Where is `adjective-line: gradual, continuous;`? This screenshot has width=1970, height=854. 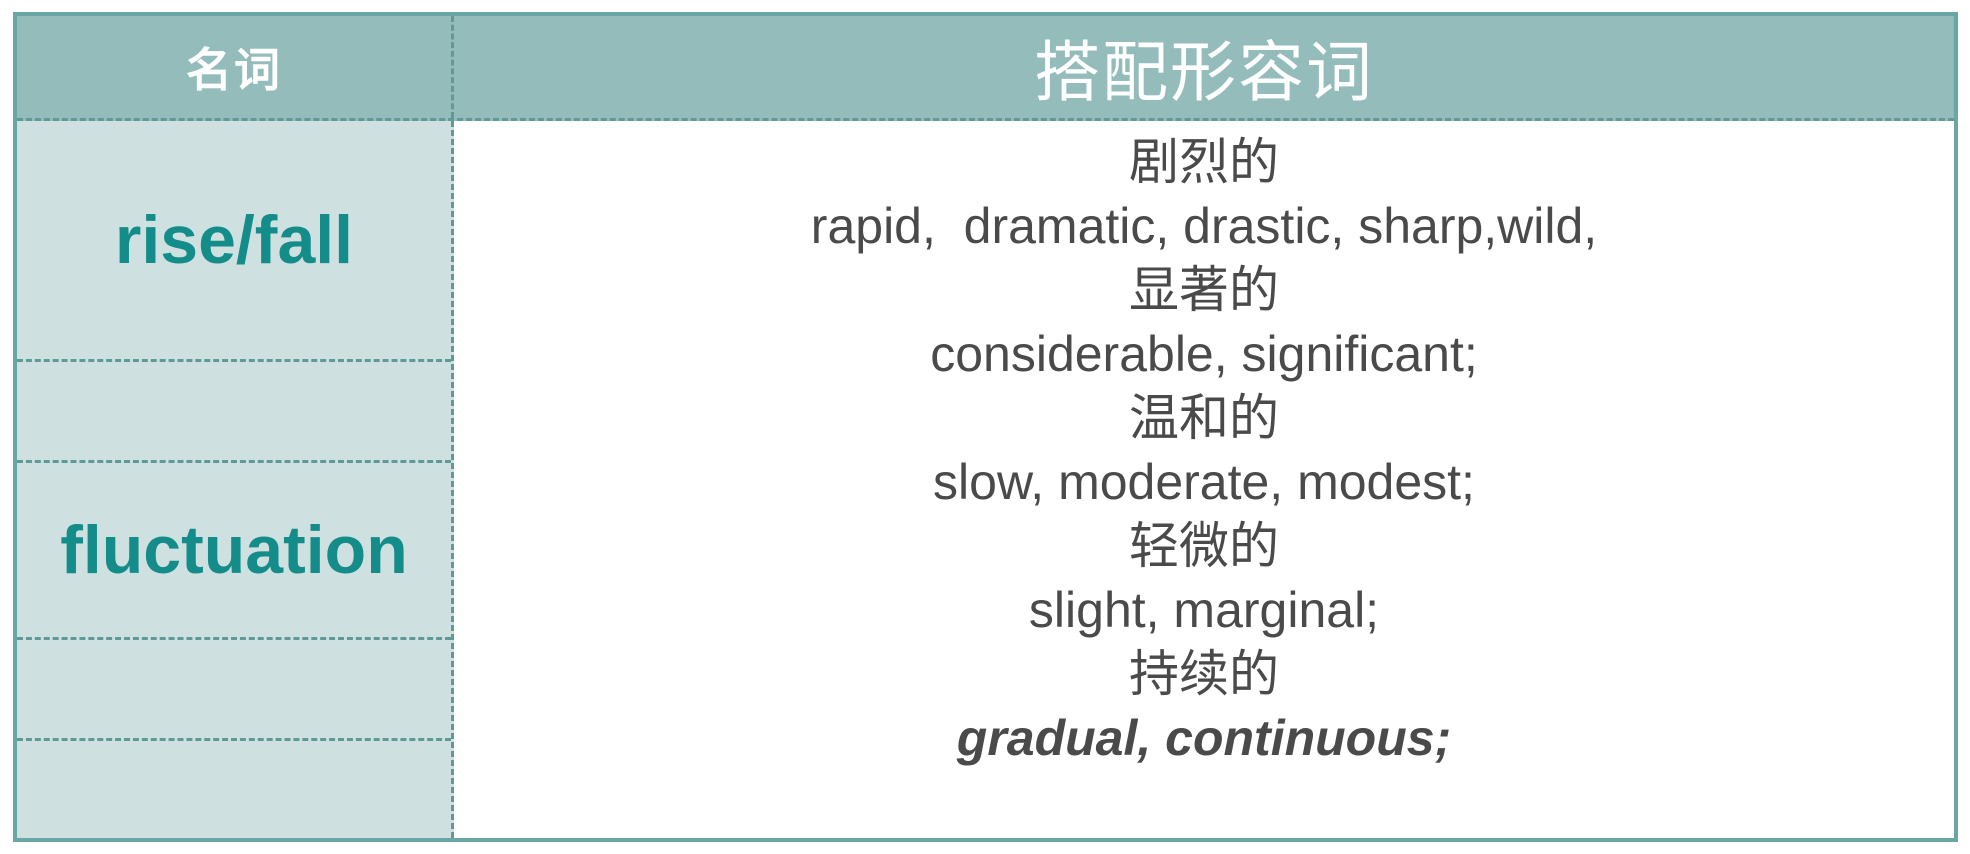 adjective-line: gradual, continuous; is located at coordinates (1204, 738).